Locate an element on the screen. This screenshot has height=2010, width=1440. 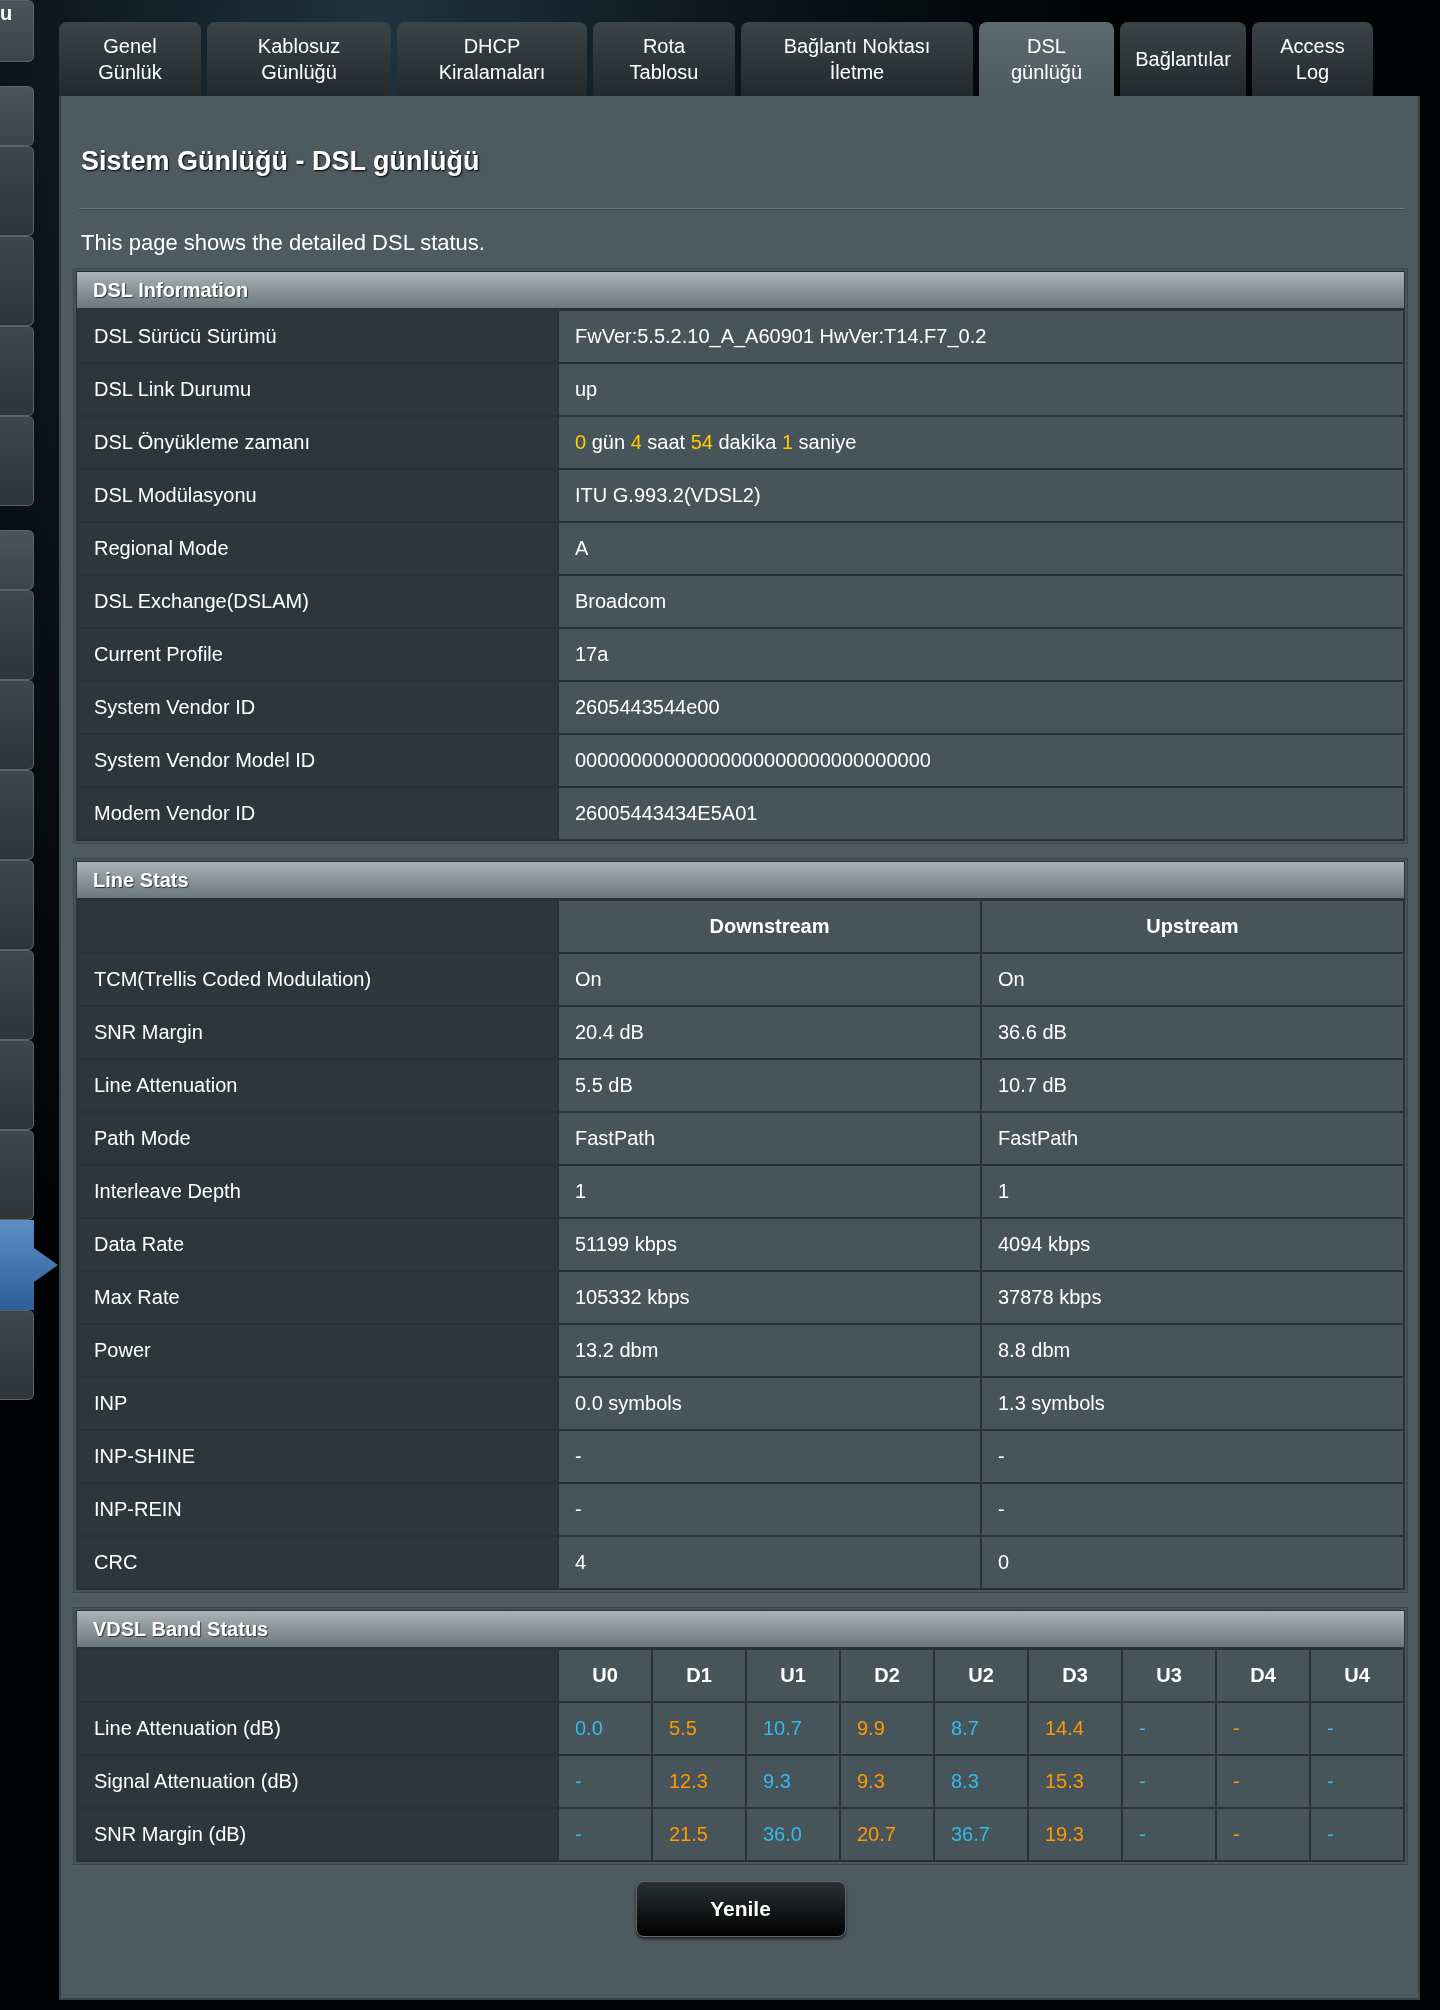
section-header: VDSL Band Status is located at coordinates (740, 1629).